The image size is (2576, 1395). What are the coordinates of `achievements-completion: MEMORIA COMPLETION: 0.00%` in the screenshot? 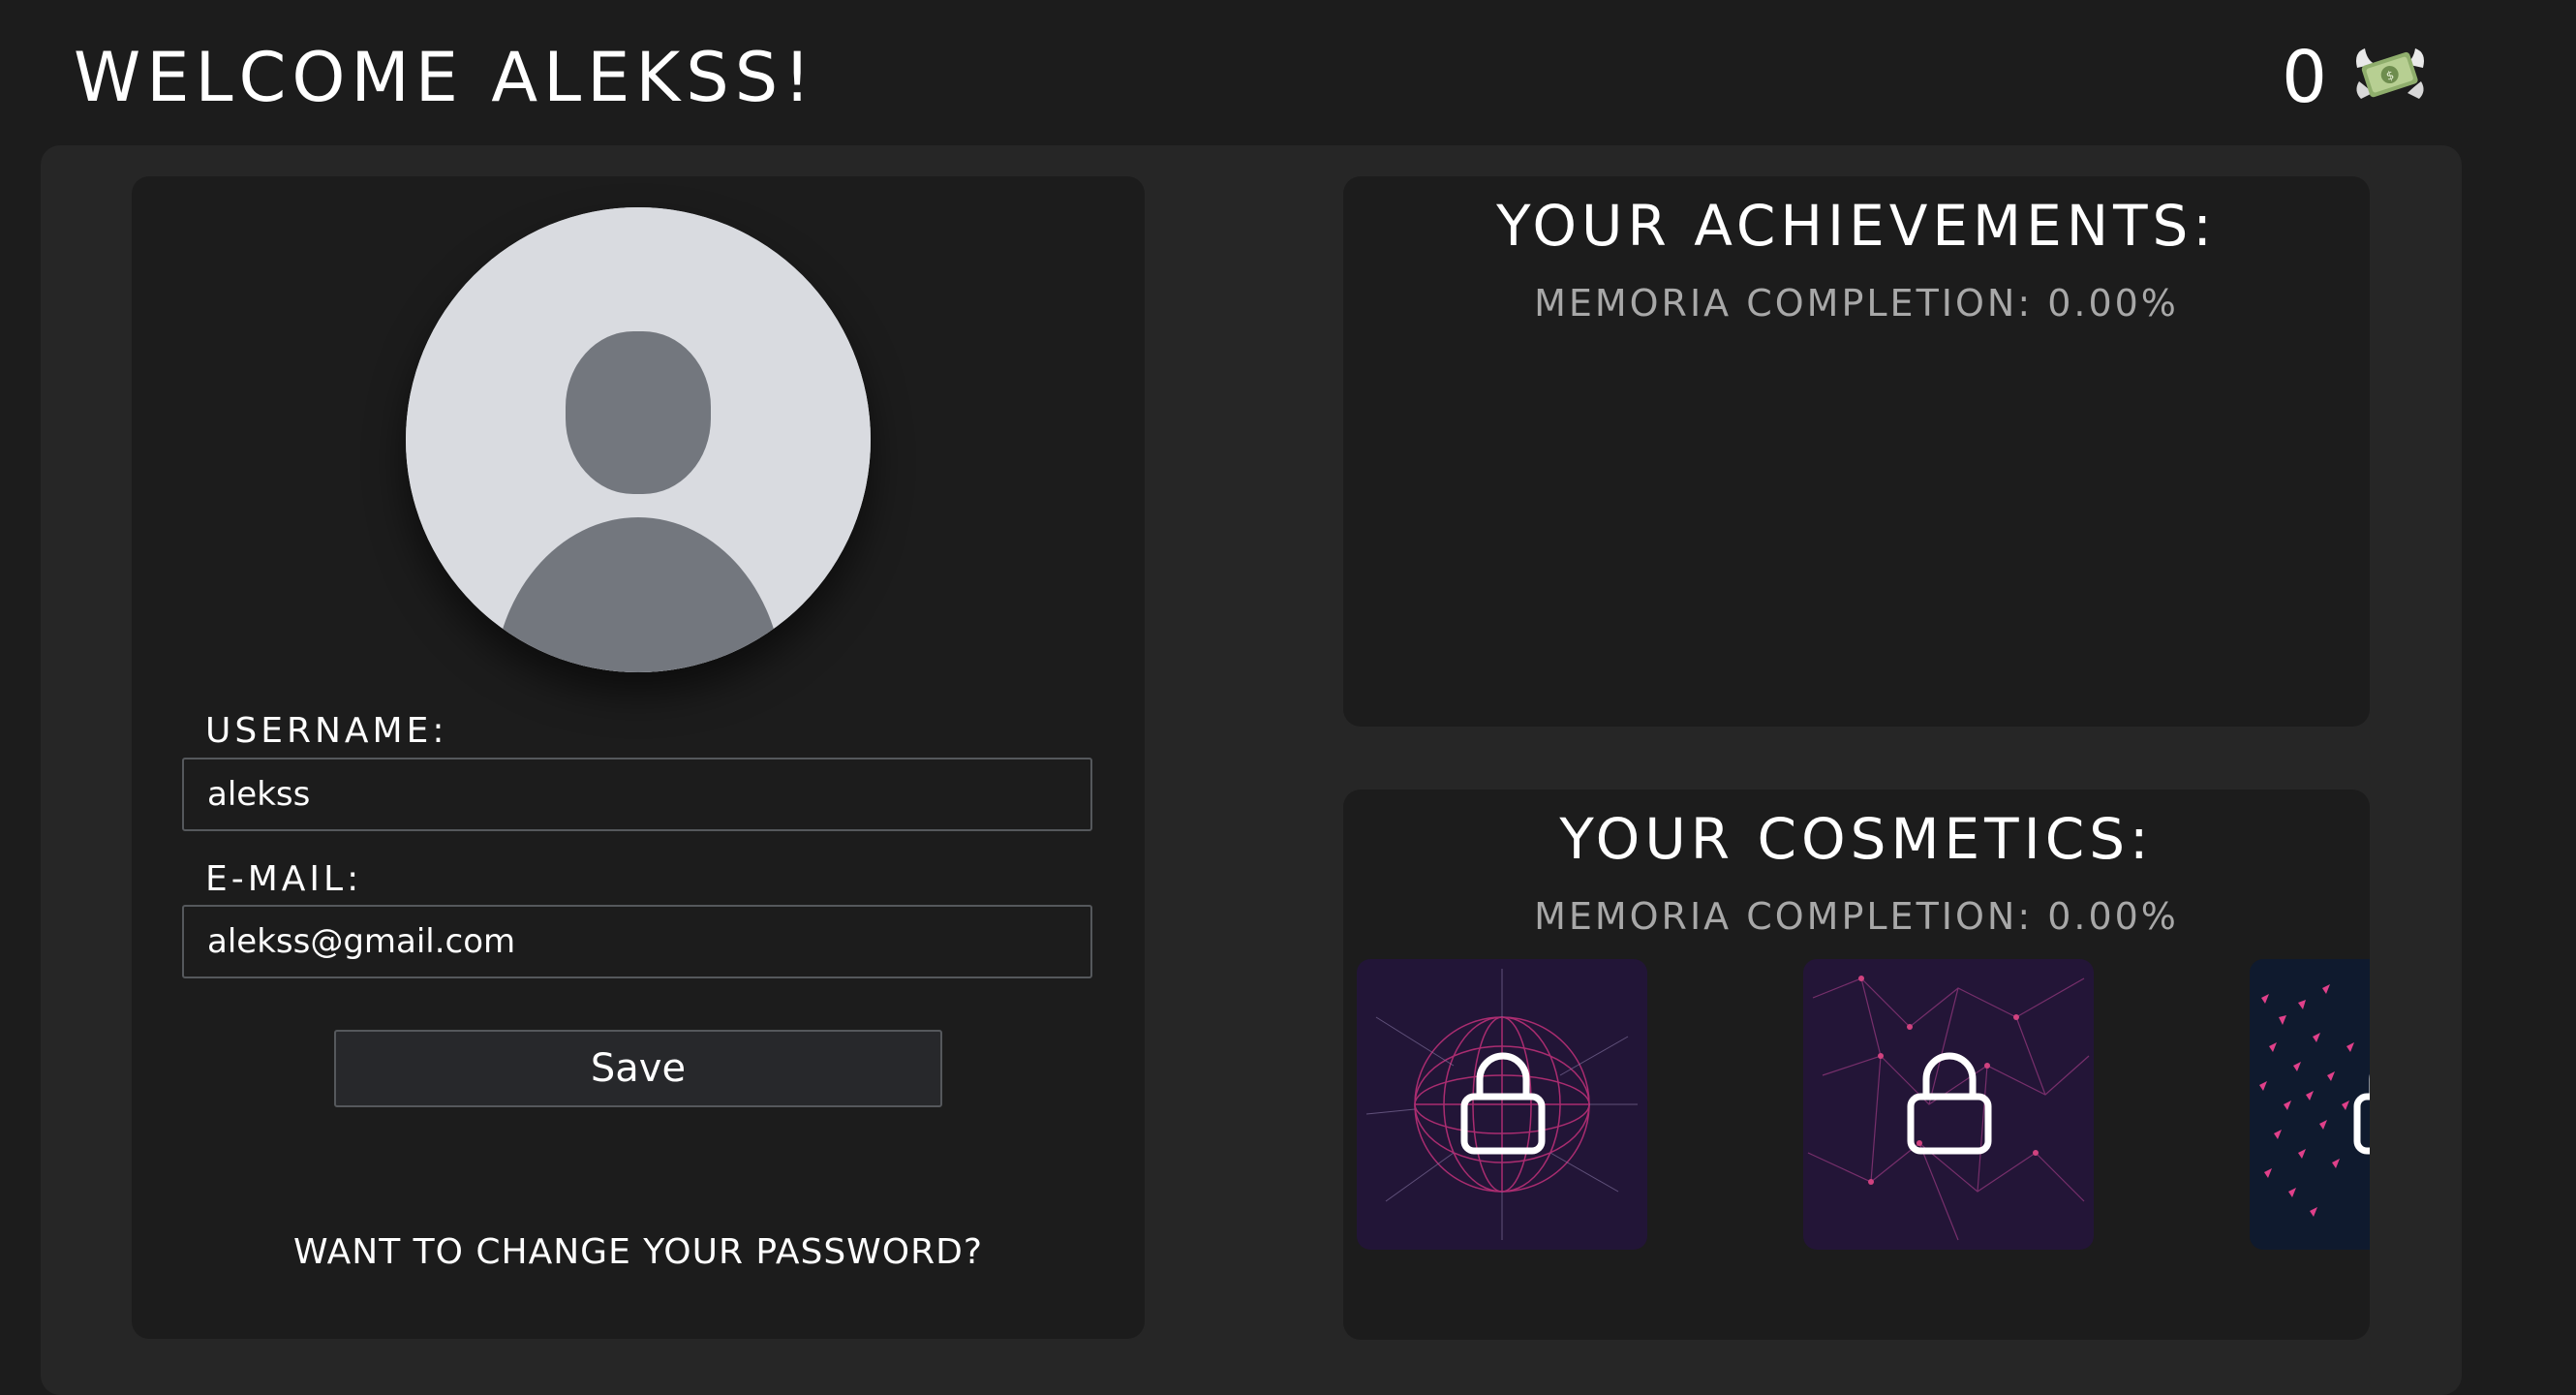 It's located at (1856, 303).